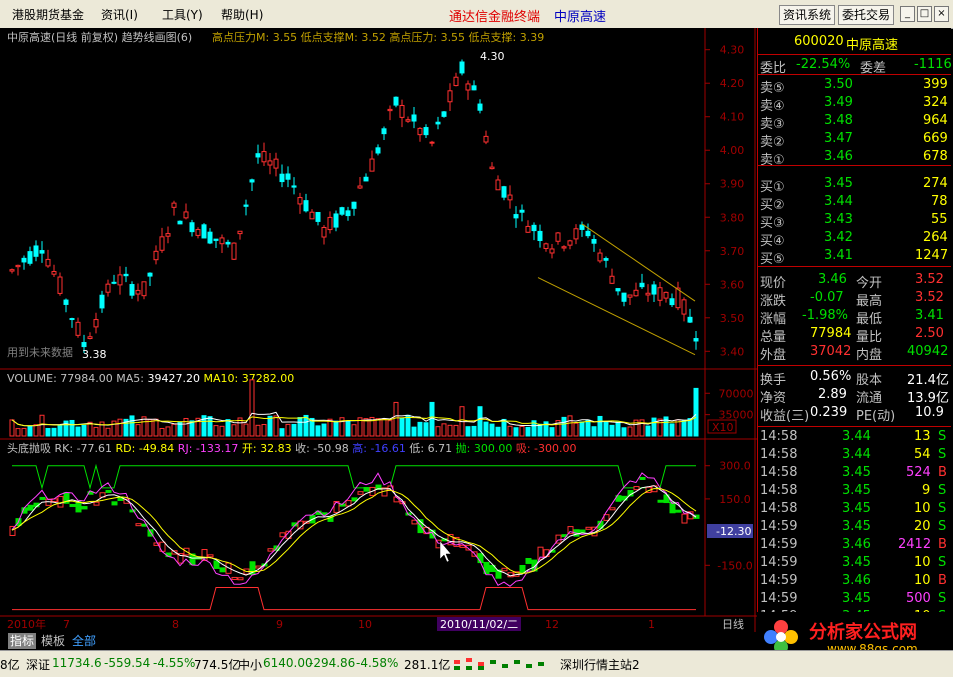  I want to click on order-diff-value: -1116, so click(933, 64).